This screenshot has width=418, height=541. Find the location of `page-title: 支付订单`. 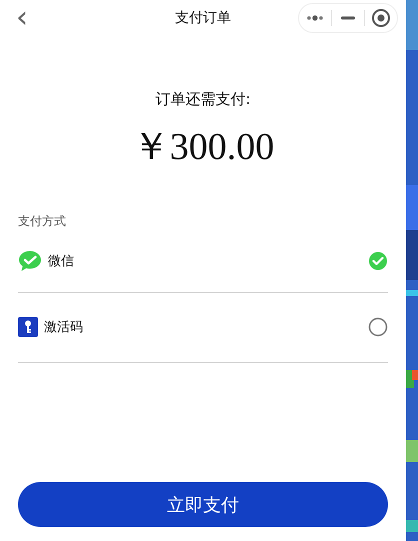

page-title: 支付订单 is located at coordinates (203, 18).